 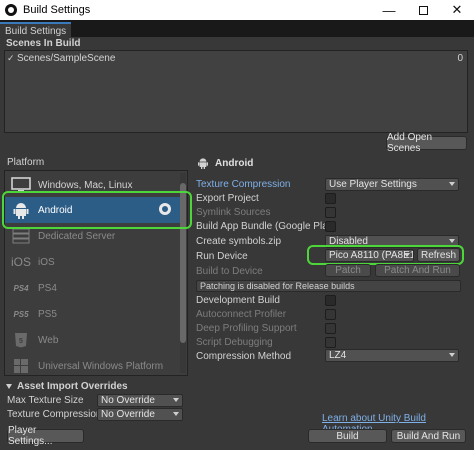 I want to click on export-project-checkbox, so click(x=330, y=198).